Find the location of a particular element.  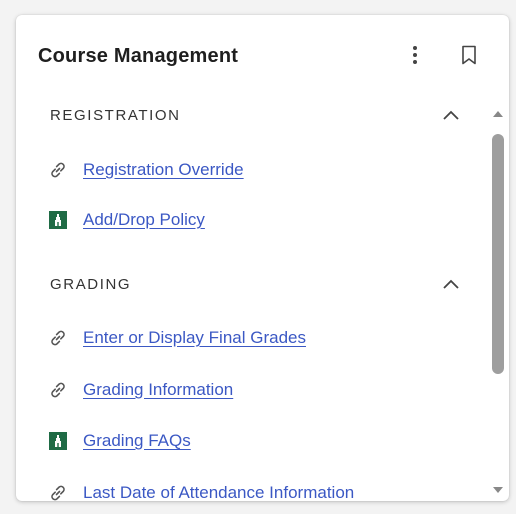

enter-display-final-grades-link: Enter or Display Final Grades is located at coordinates (194, 338).